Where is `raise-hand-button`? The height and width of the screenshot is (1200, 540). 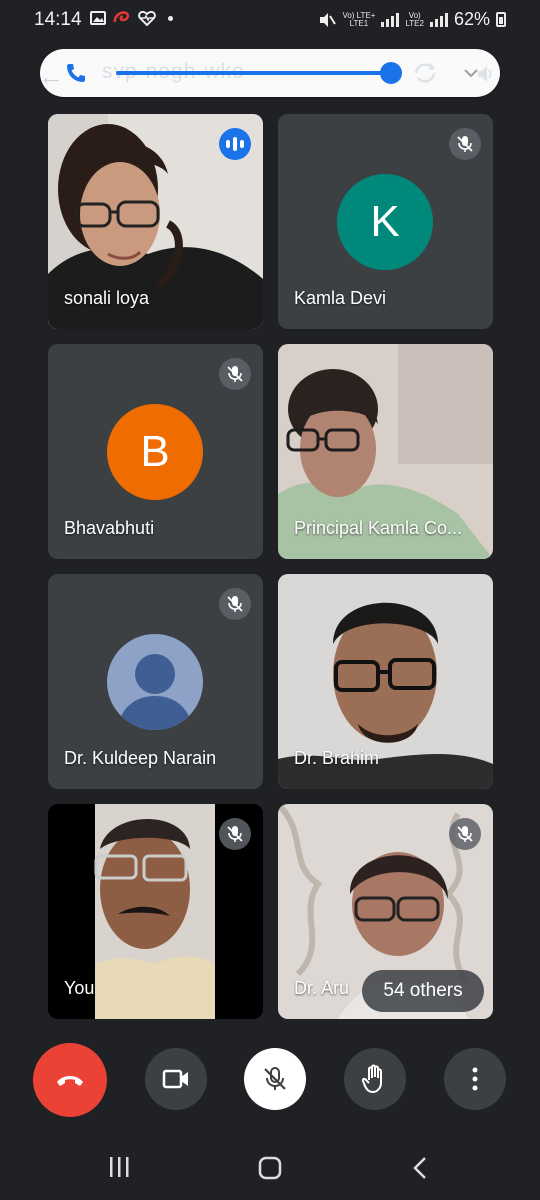
raise-hand-button is located at coordinates (375, 1079).